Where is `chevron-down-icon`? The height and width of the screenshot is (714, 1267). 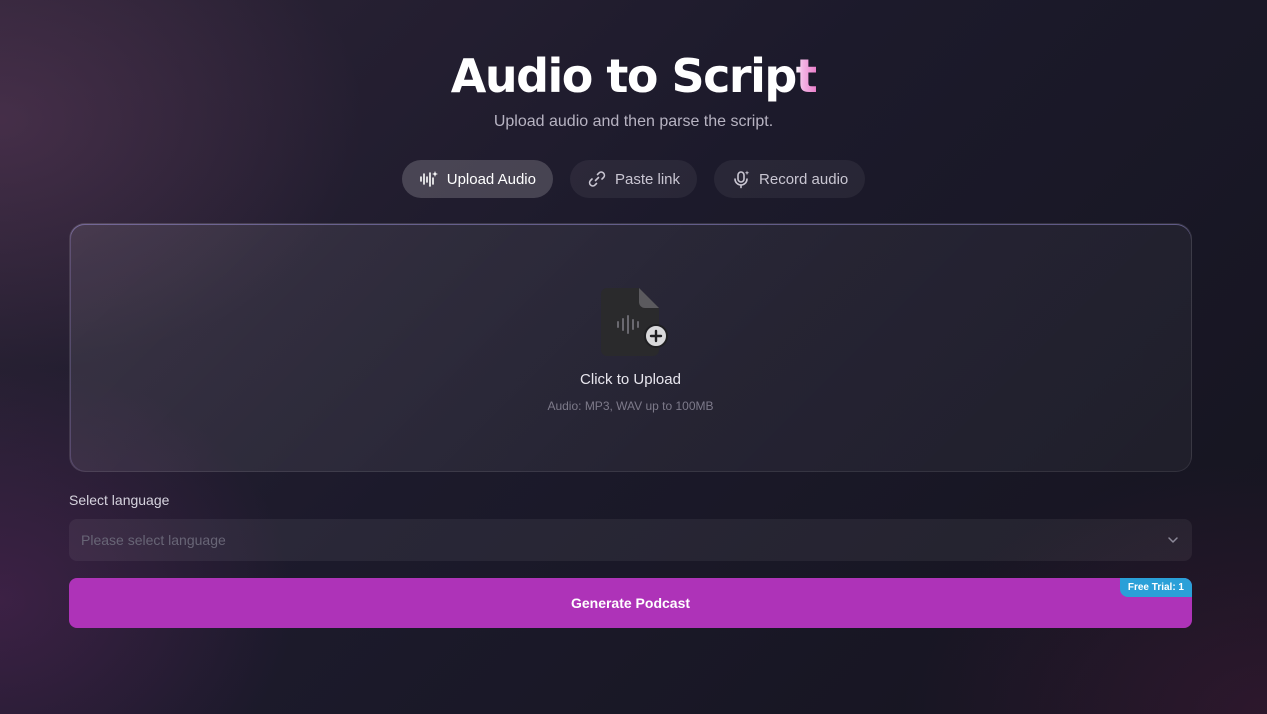 chevron-down-icon is located at coordinates (1173, 540).